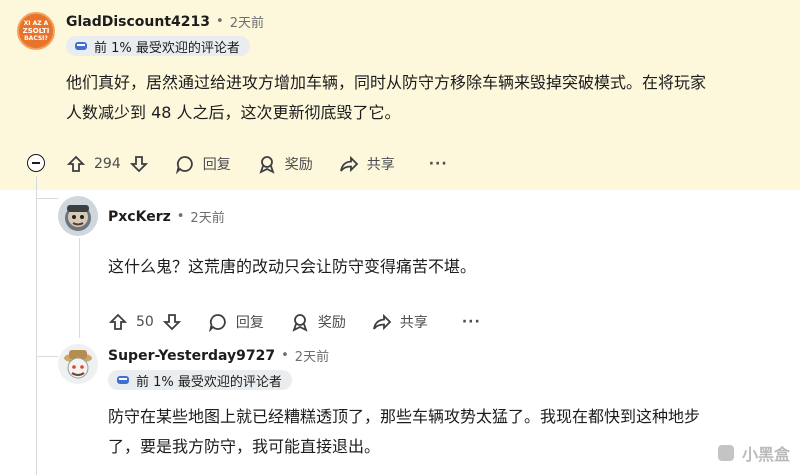  I want to click on collapse-thread-button, so click(36, 163).